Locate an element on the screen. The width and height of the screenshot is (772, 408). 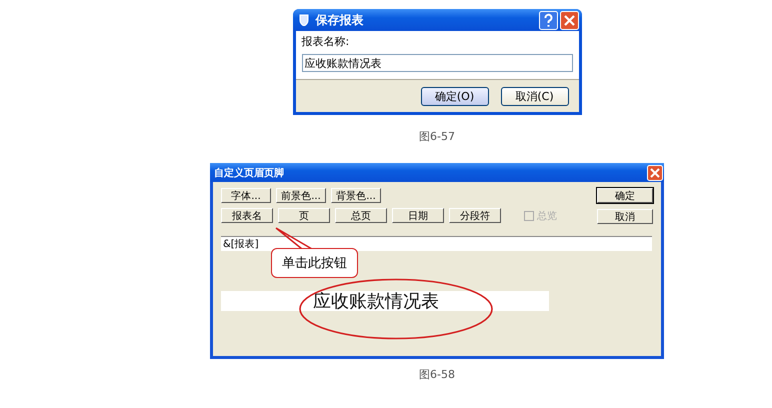
figure-caption: 图6-57 is located at coordinates (437, 136).